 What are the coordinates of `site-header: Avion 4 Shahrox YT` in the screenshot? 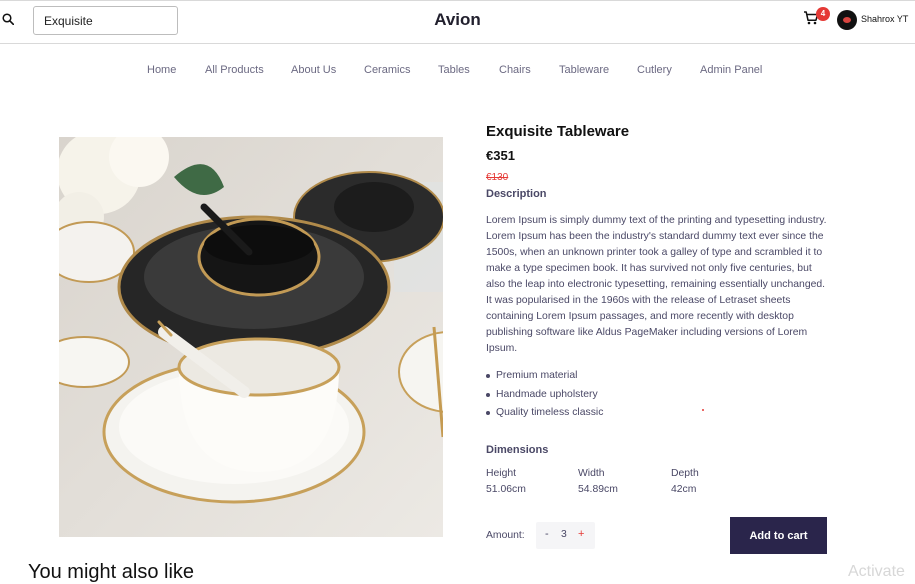 It's located at (457, 22).